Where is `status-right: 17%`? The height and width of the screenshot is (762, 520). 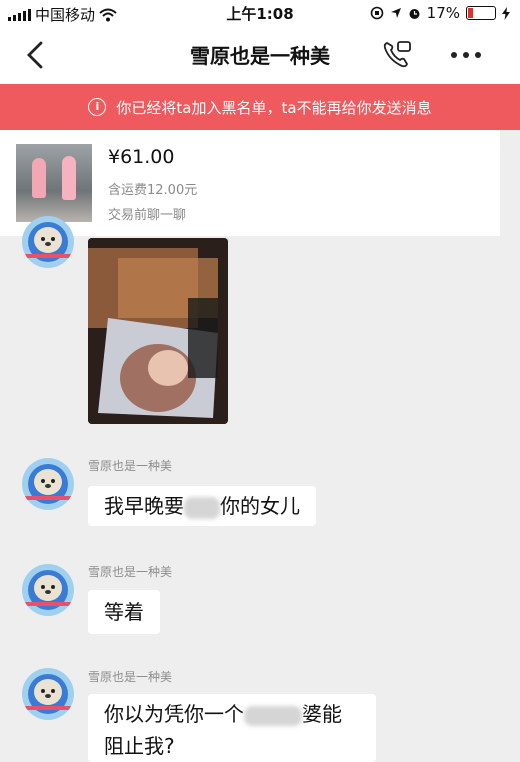
status-right: 17% is located at coordinates (440, 13).